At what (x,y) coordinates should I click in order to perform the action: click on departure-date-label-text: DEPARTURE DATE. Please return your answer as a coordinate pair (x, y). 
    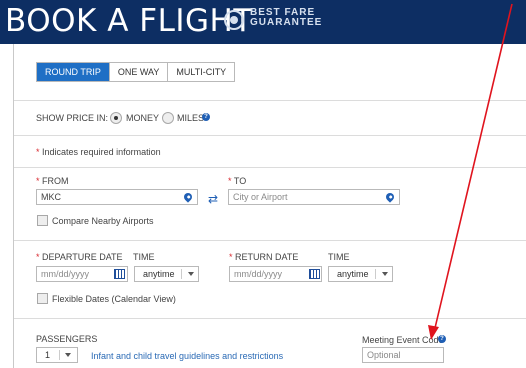
    Looking at the image, I should click on (82, 257).